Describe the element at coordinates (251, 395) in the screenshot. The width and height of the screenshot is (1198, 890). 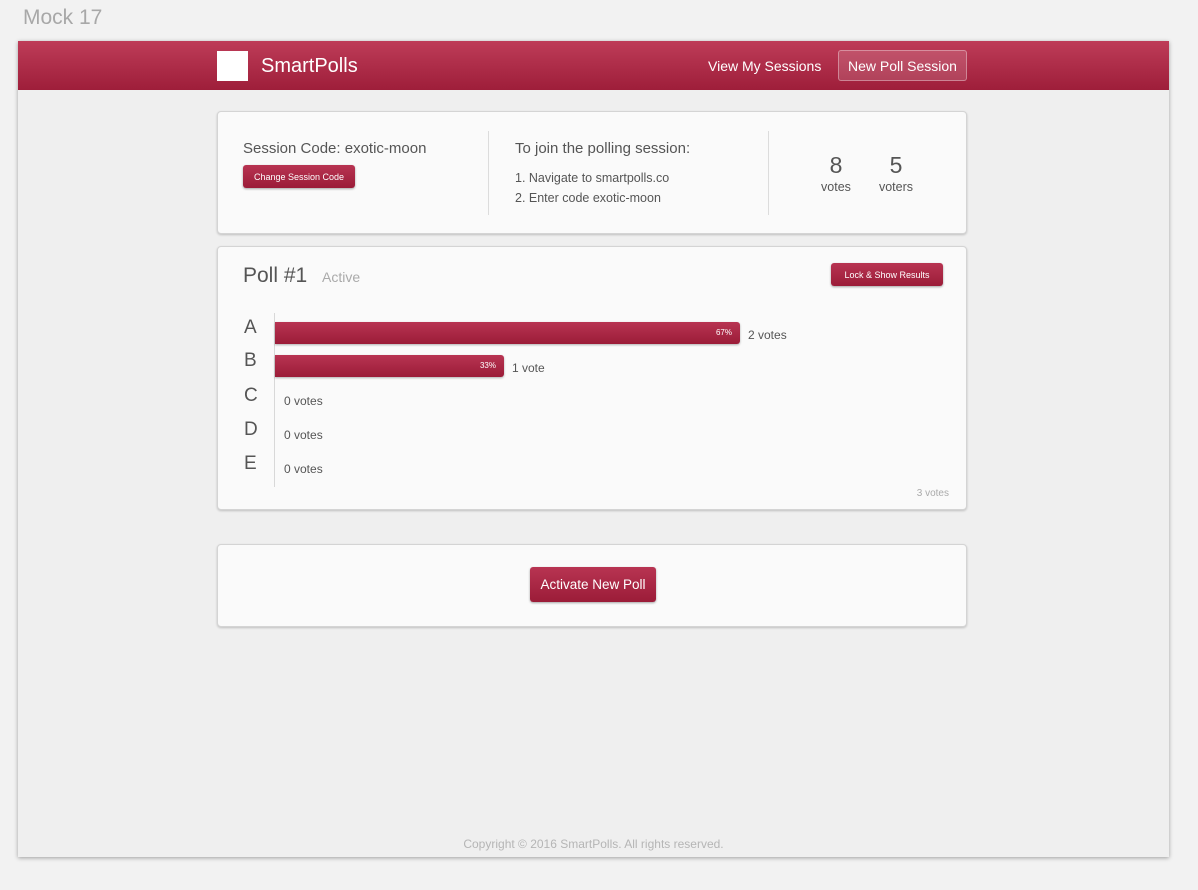
I see `option-letter: C` at that location.